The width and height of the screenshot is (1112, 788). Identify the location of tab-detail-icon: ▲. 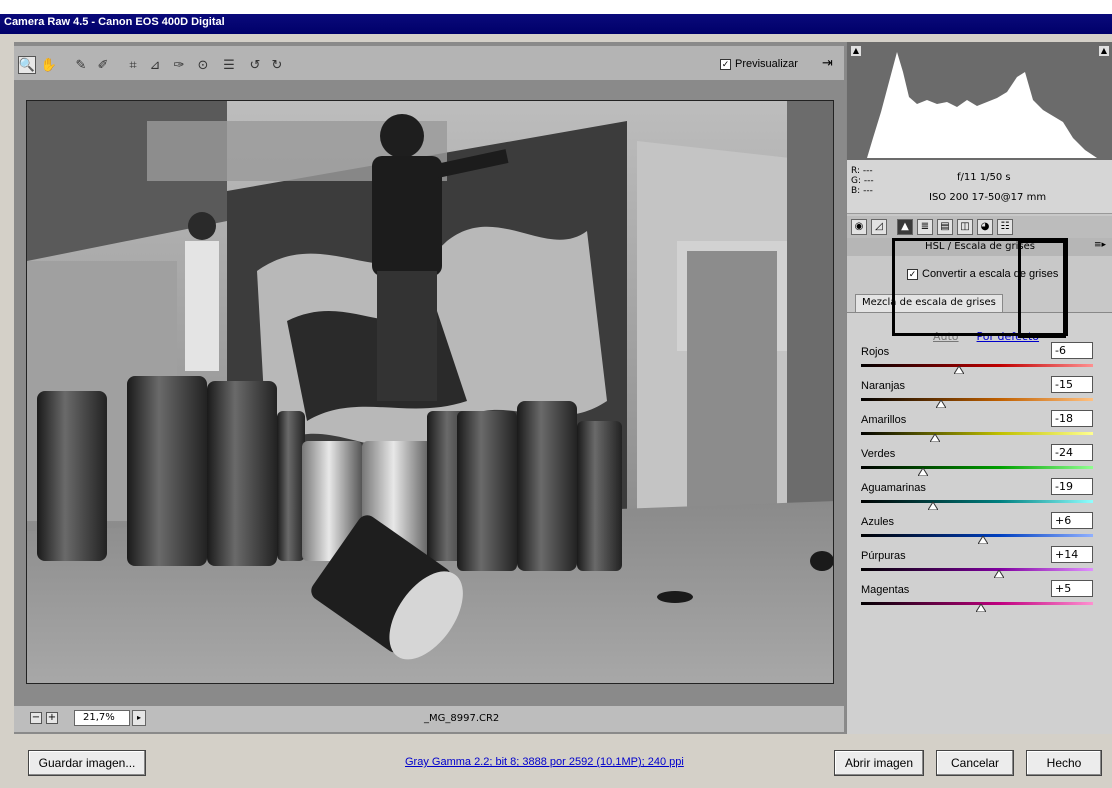
(905, 227).